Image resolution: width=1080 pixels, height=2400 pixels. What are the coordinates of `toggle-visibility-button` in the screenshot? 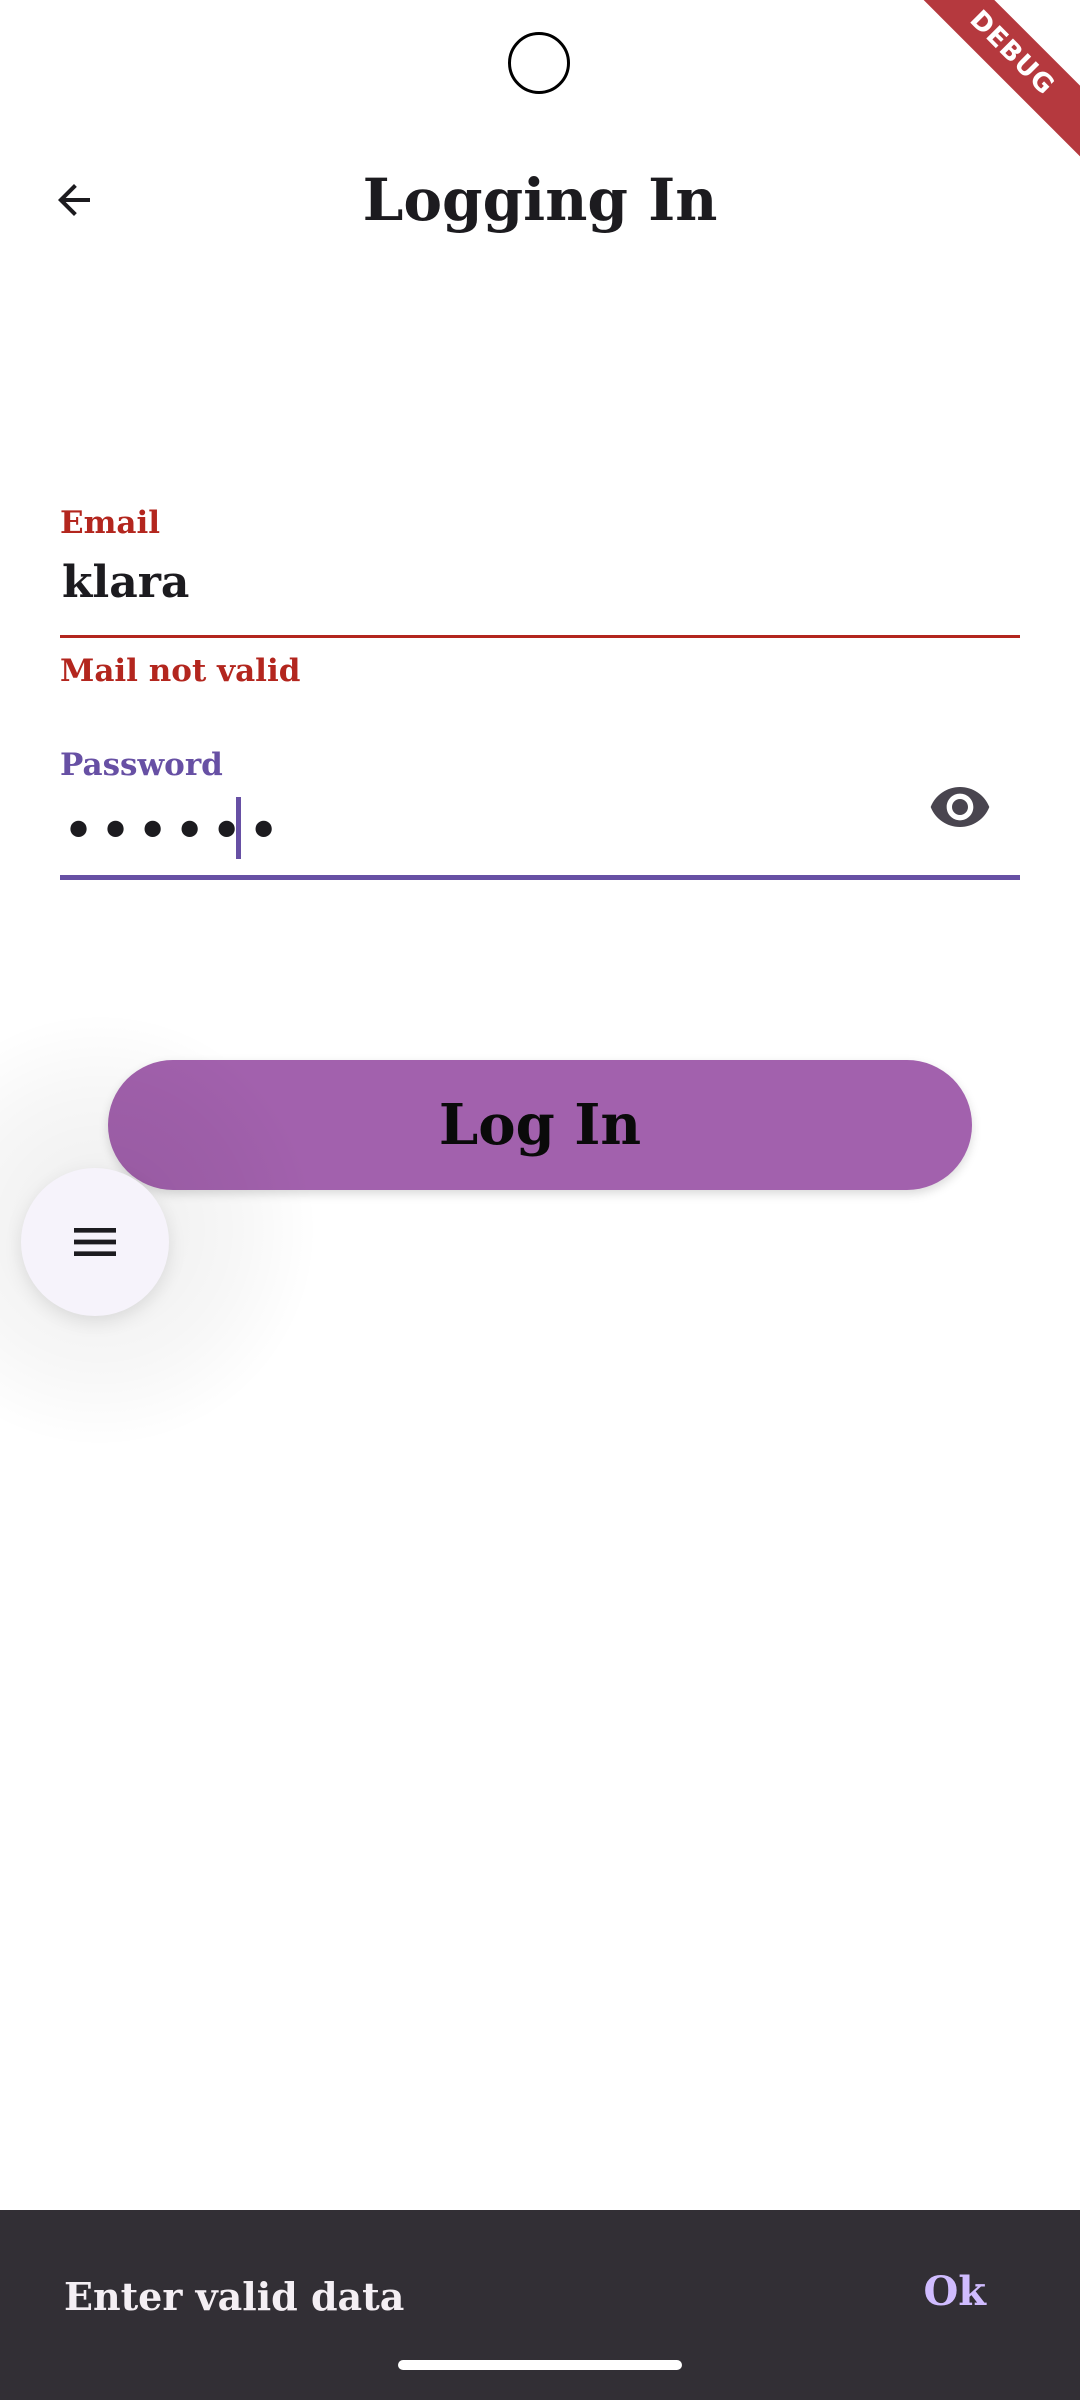 It's located at (960, 807).